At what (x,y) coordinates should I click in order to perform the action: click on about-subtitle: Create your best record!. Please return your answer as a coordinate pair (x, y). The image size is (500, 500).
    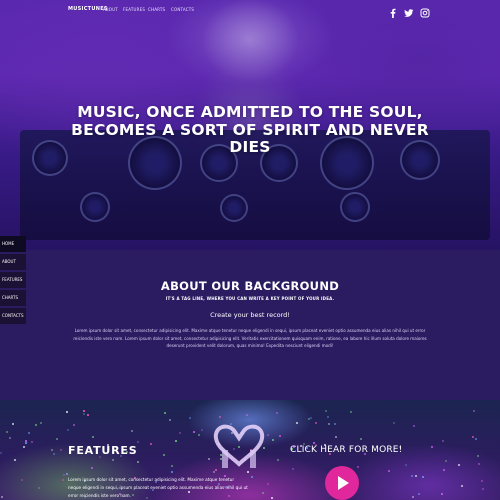
    Looking at the image, I should click on (250, 315).